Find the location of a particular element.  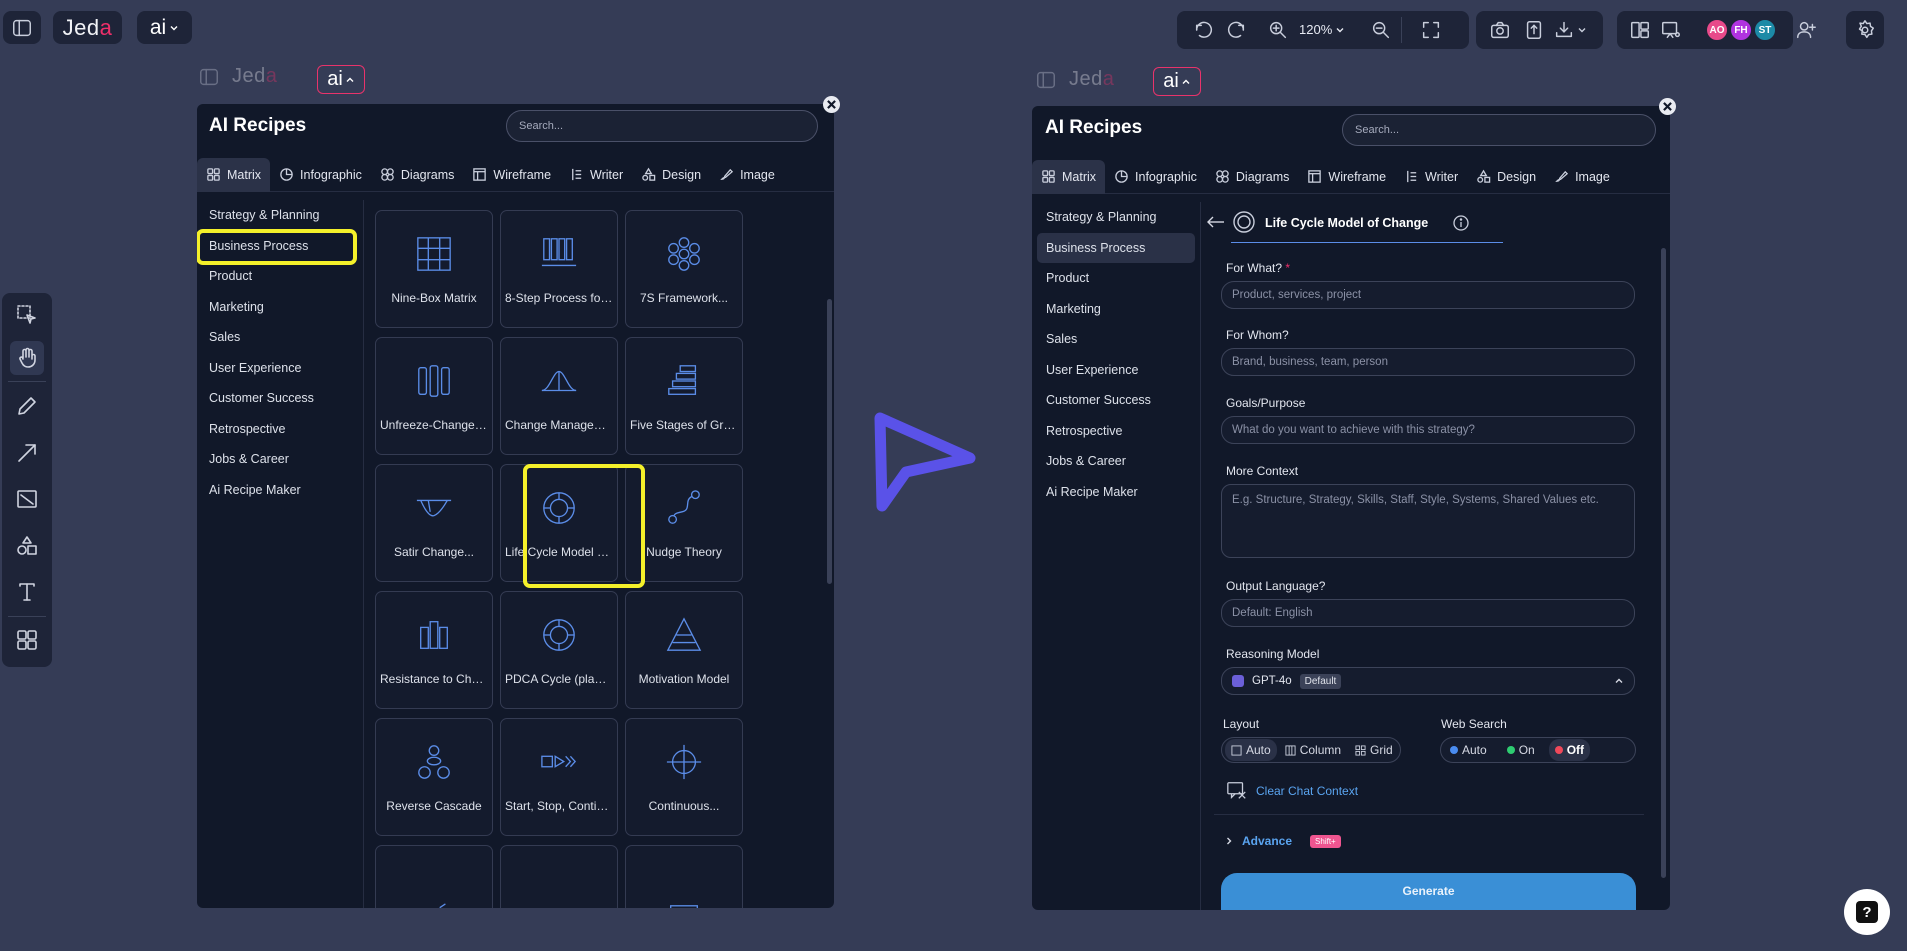

info-icon is located at coordinates (1461, 223).